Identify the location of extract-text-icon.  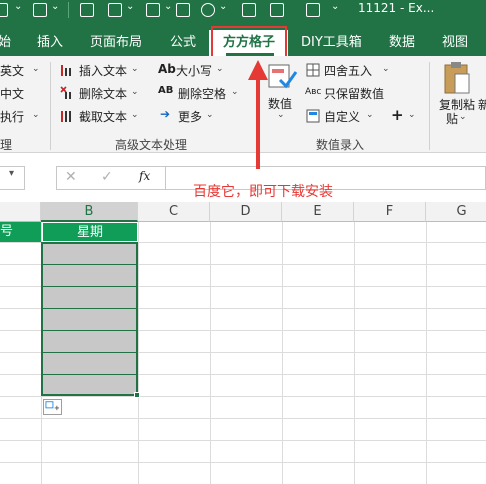
(66, 116).